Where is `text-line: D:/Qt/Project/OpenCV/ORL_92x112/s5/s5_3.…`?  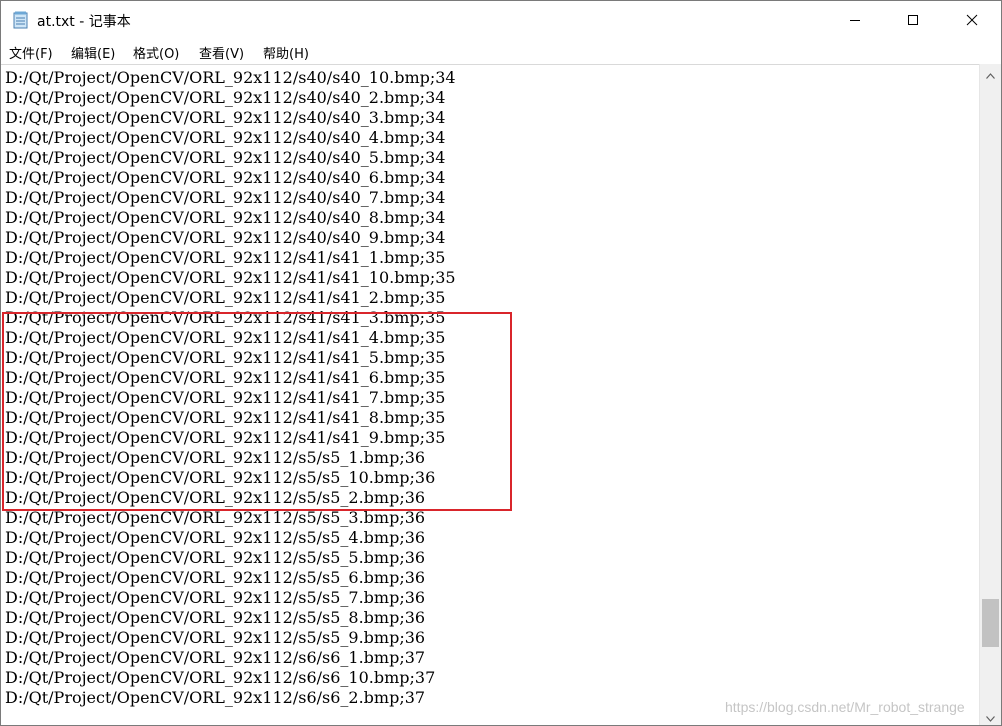
text-line: D:/Qt/Project/OpenCV/ORL_92x112/s5/s5_3.… is located at coordinates (215, 517).